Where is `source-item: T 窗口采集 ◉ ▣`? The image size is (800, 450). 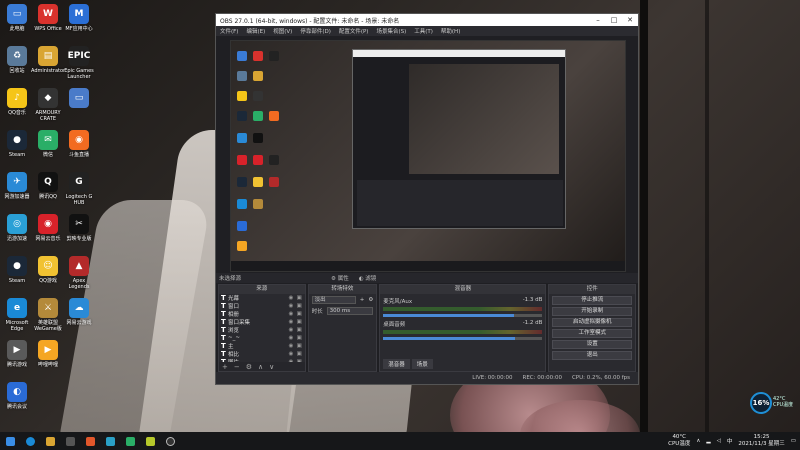
source-item: T 窗口采集 ◉ ▣ is located at coordinates (262, 322).